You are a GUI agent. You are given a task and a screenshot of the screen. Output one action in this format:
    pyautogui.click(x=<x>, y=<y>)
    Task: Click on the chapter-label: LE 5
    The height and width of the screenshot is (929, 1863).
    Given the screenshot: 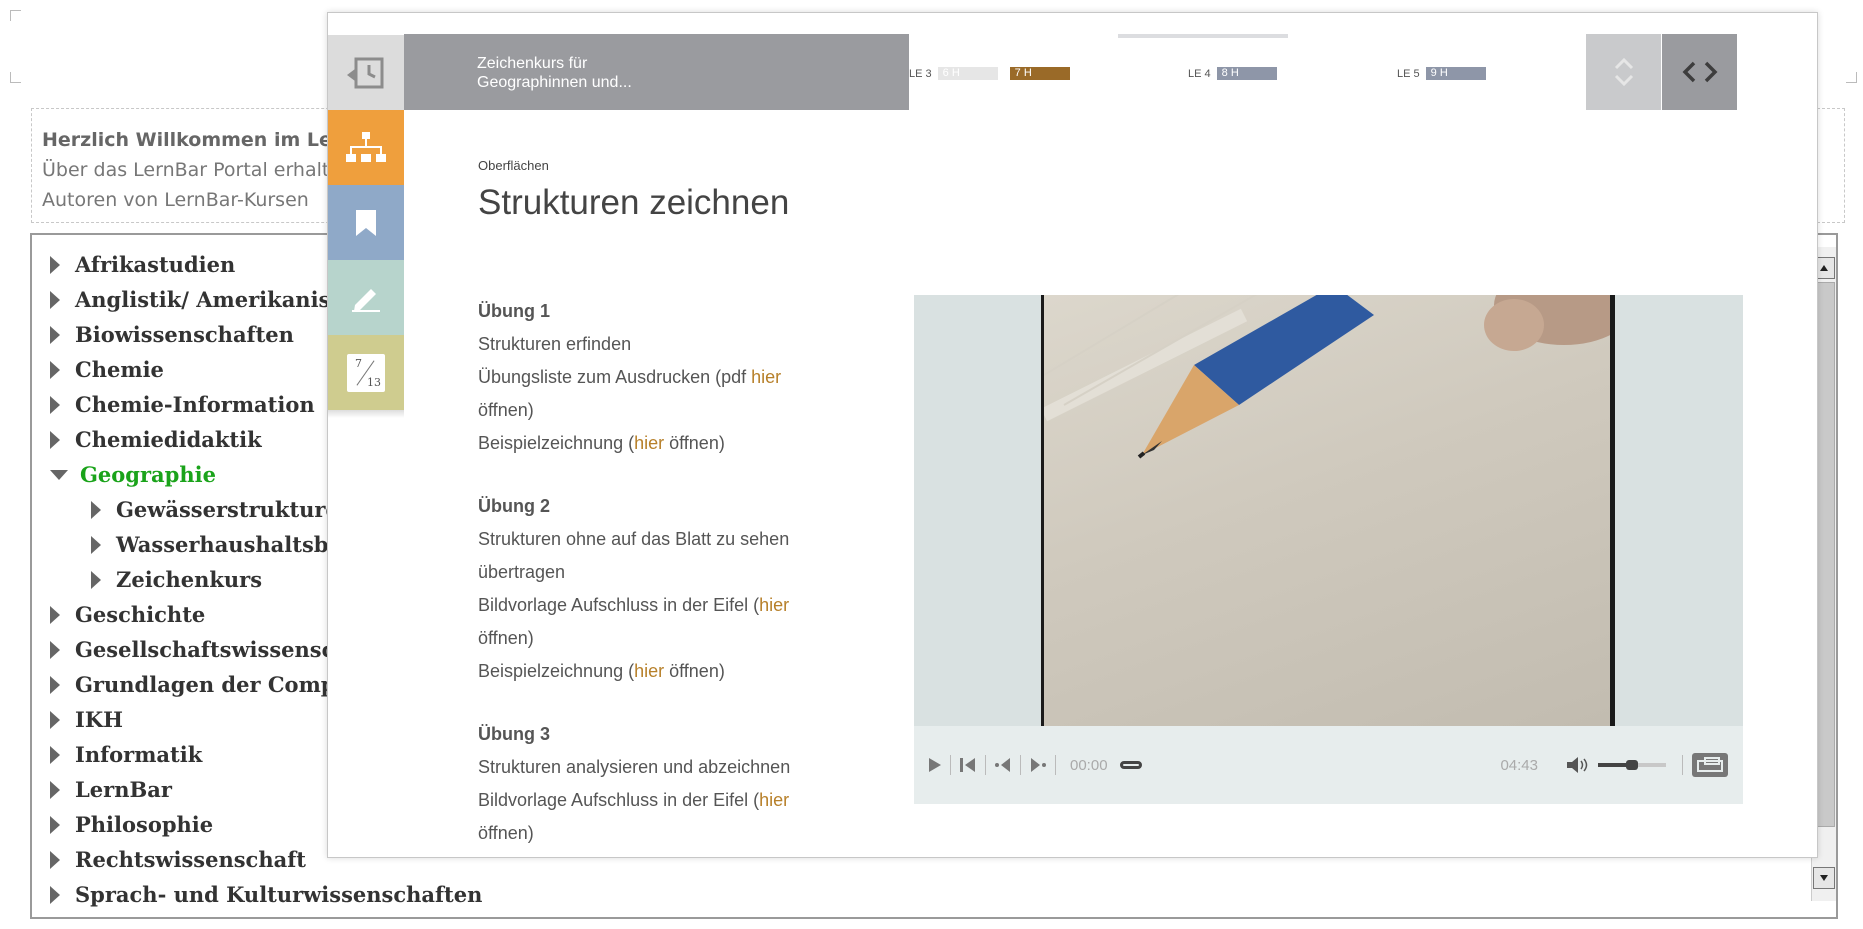 What is the action you would take?
    pyautogui.click(x=1408, y=73)
    